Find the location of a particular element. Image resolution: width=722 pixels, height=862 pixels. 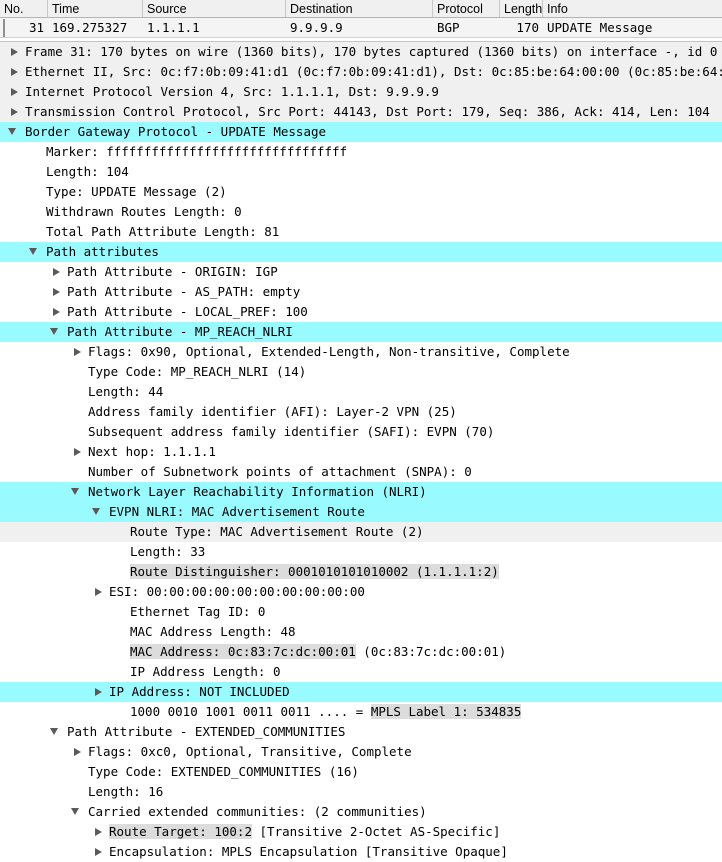

detail-tree-label: Withdrawn Routes Length: 0 is located at coordinates (144, 211).